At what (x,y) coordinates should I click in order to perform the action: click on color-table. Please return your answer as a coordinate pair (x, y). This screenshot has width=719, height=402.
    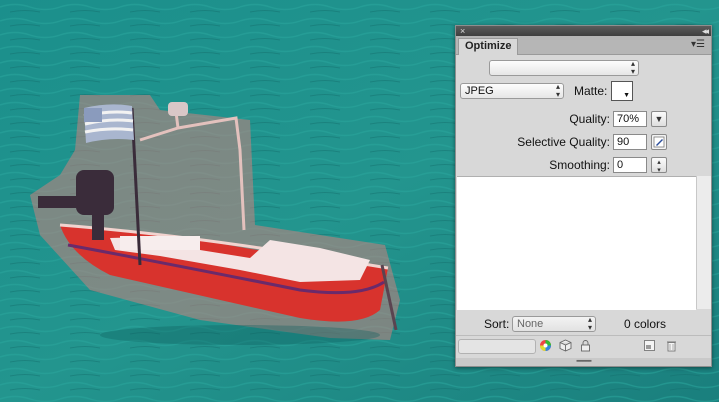
    Looking at the image, I should click on (576, 243).